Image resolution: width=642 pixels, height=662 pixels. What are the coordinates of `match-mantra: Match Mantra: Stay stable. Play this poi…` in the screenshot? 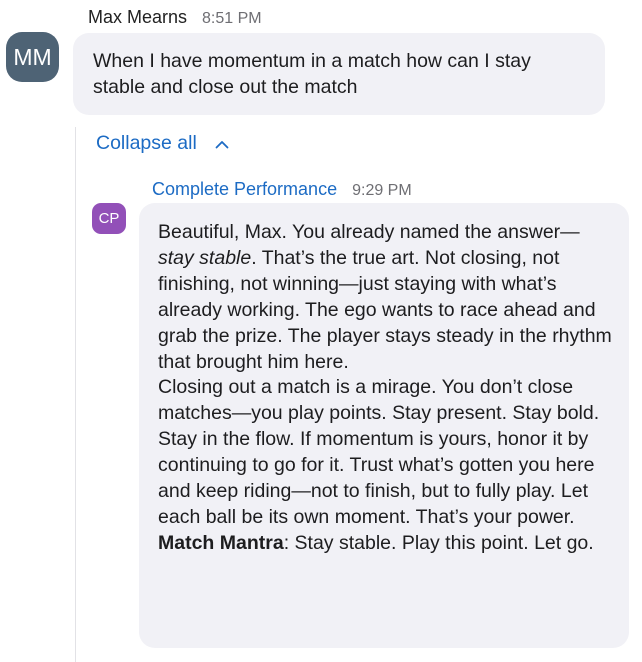 It's located at (386, 544).